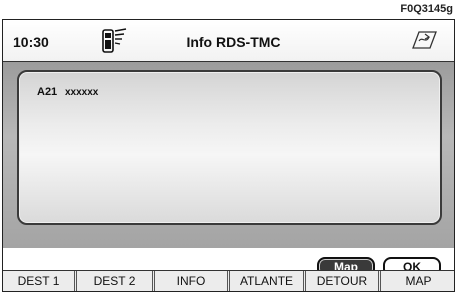  I want to click on figure-code: F0Q3145g, so click(426, 9).